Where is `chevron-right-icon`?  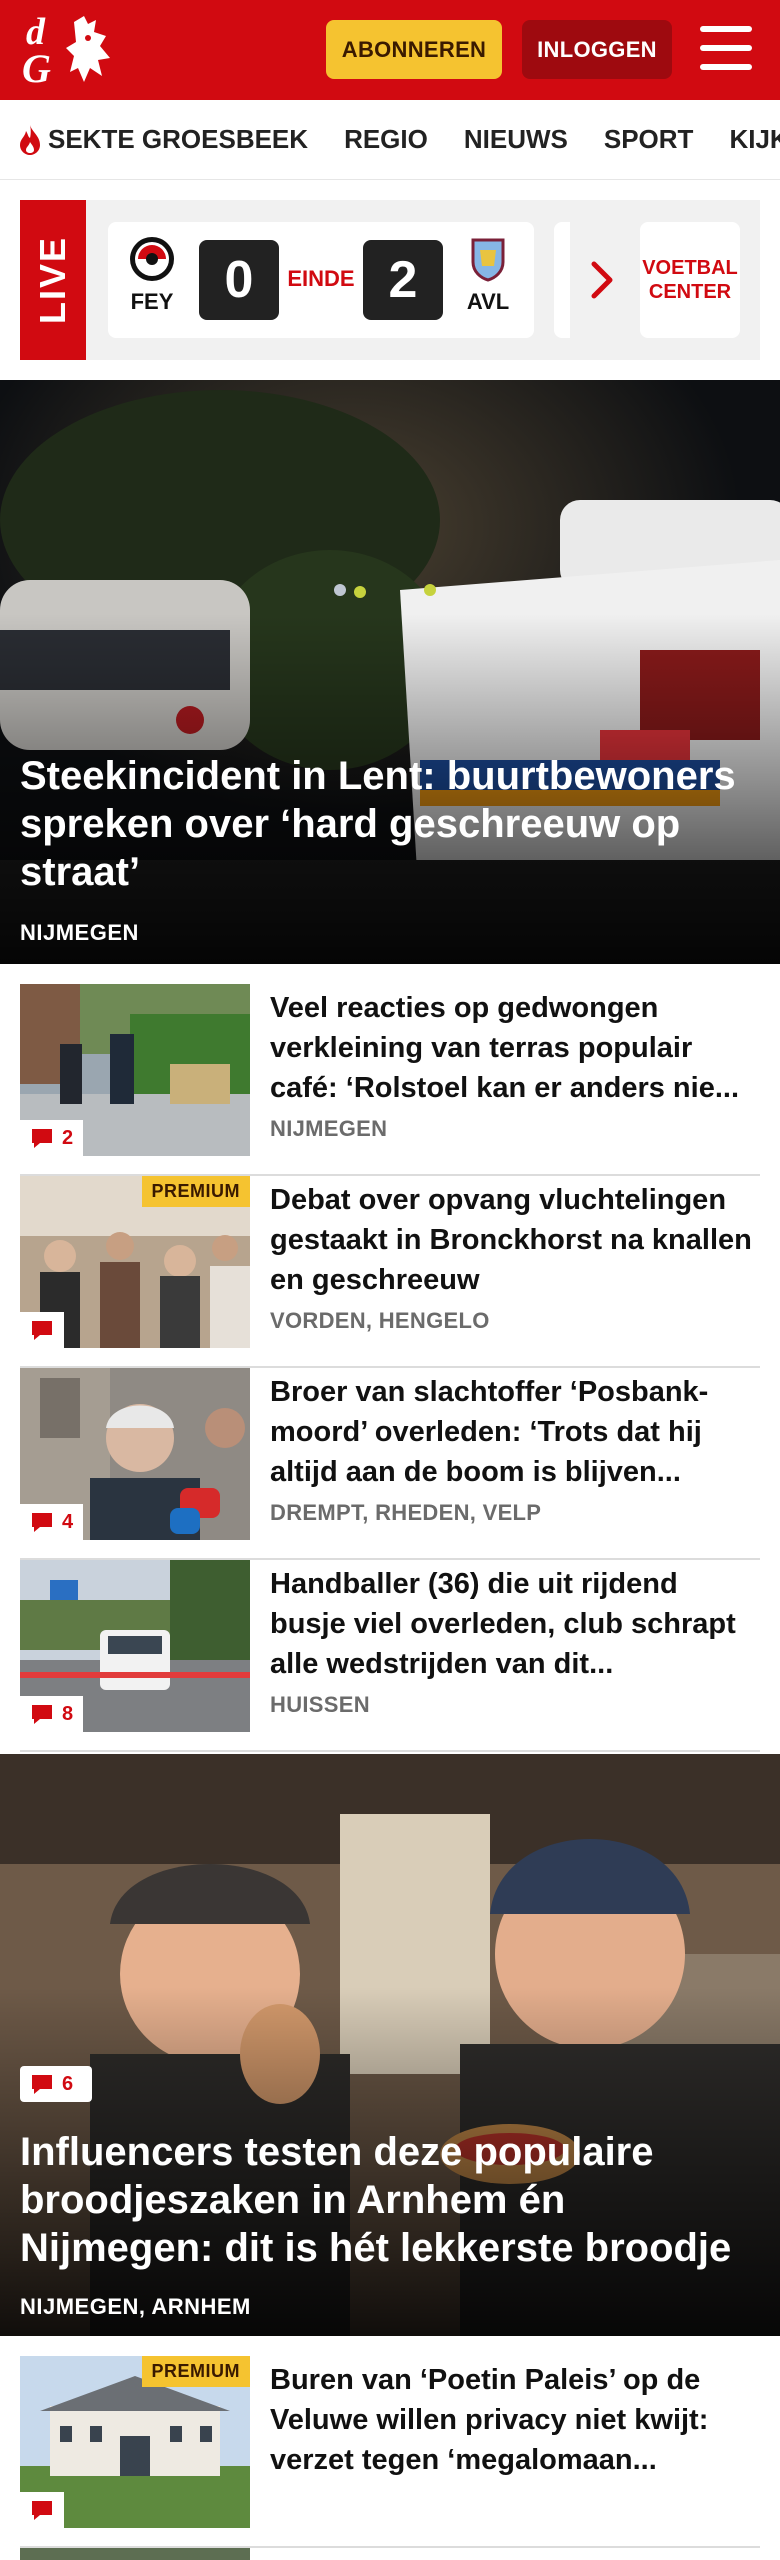
chevron-right-icon is located at coordinates (603, 280).